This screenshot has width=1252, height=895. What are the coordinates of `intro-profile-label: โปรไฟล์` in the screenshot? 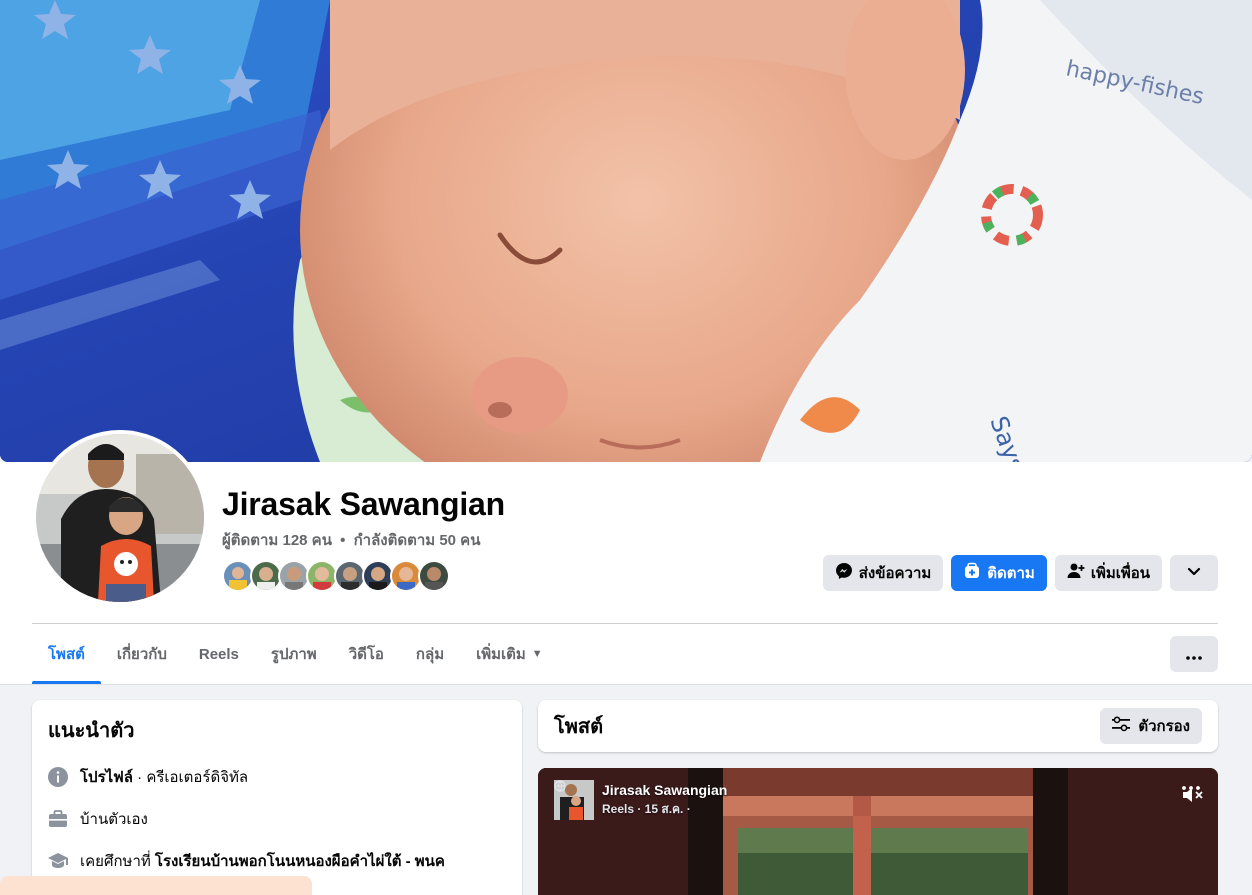 It's located at (106, 777).